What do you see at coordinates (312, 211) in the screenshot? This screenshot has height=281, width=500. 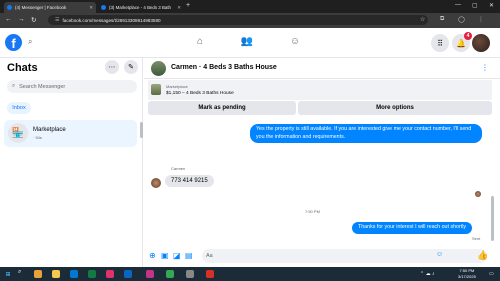 I see `time-separator: 7:50 PM` at bounding box center [312, 211].